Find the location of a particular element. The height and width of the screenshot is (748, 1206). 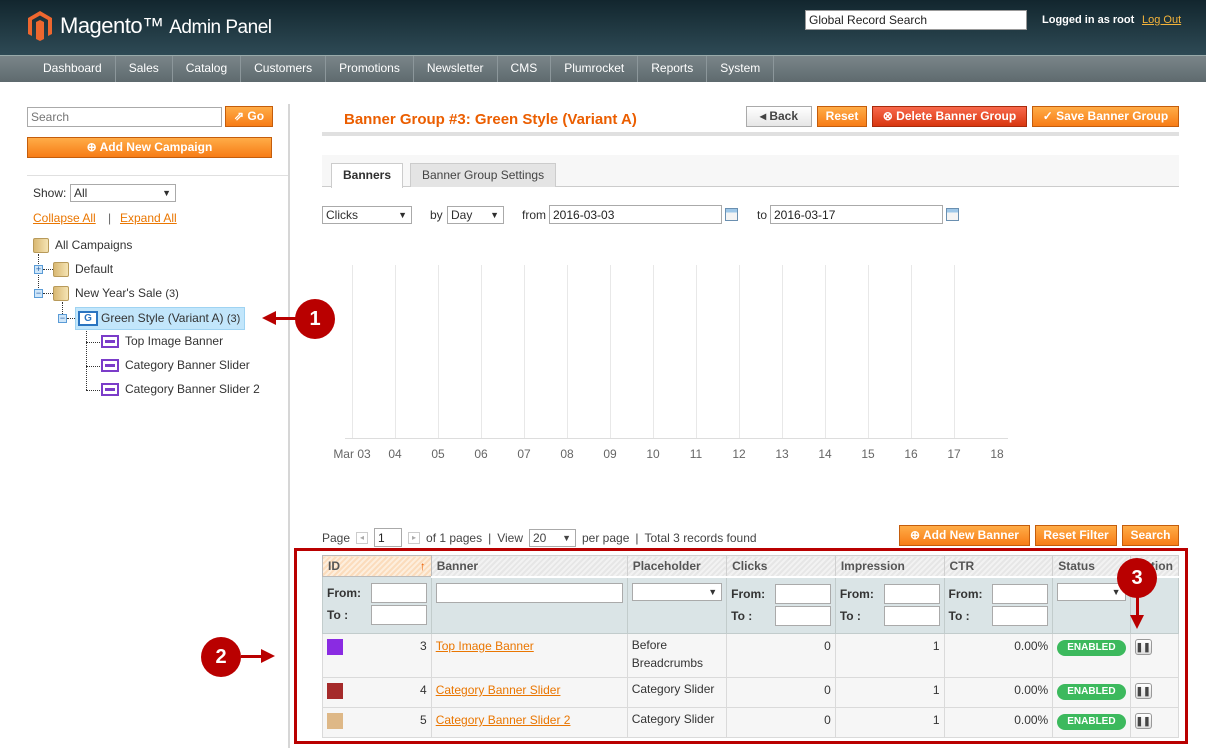

from-label: from is located at coordinates (534, 215).